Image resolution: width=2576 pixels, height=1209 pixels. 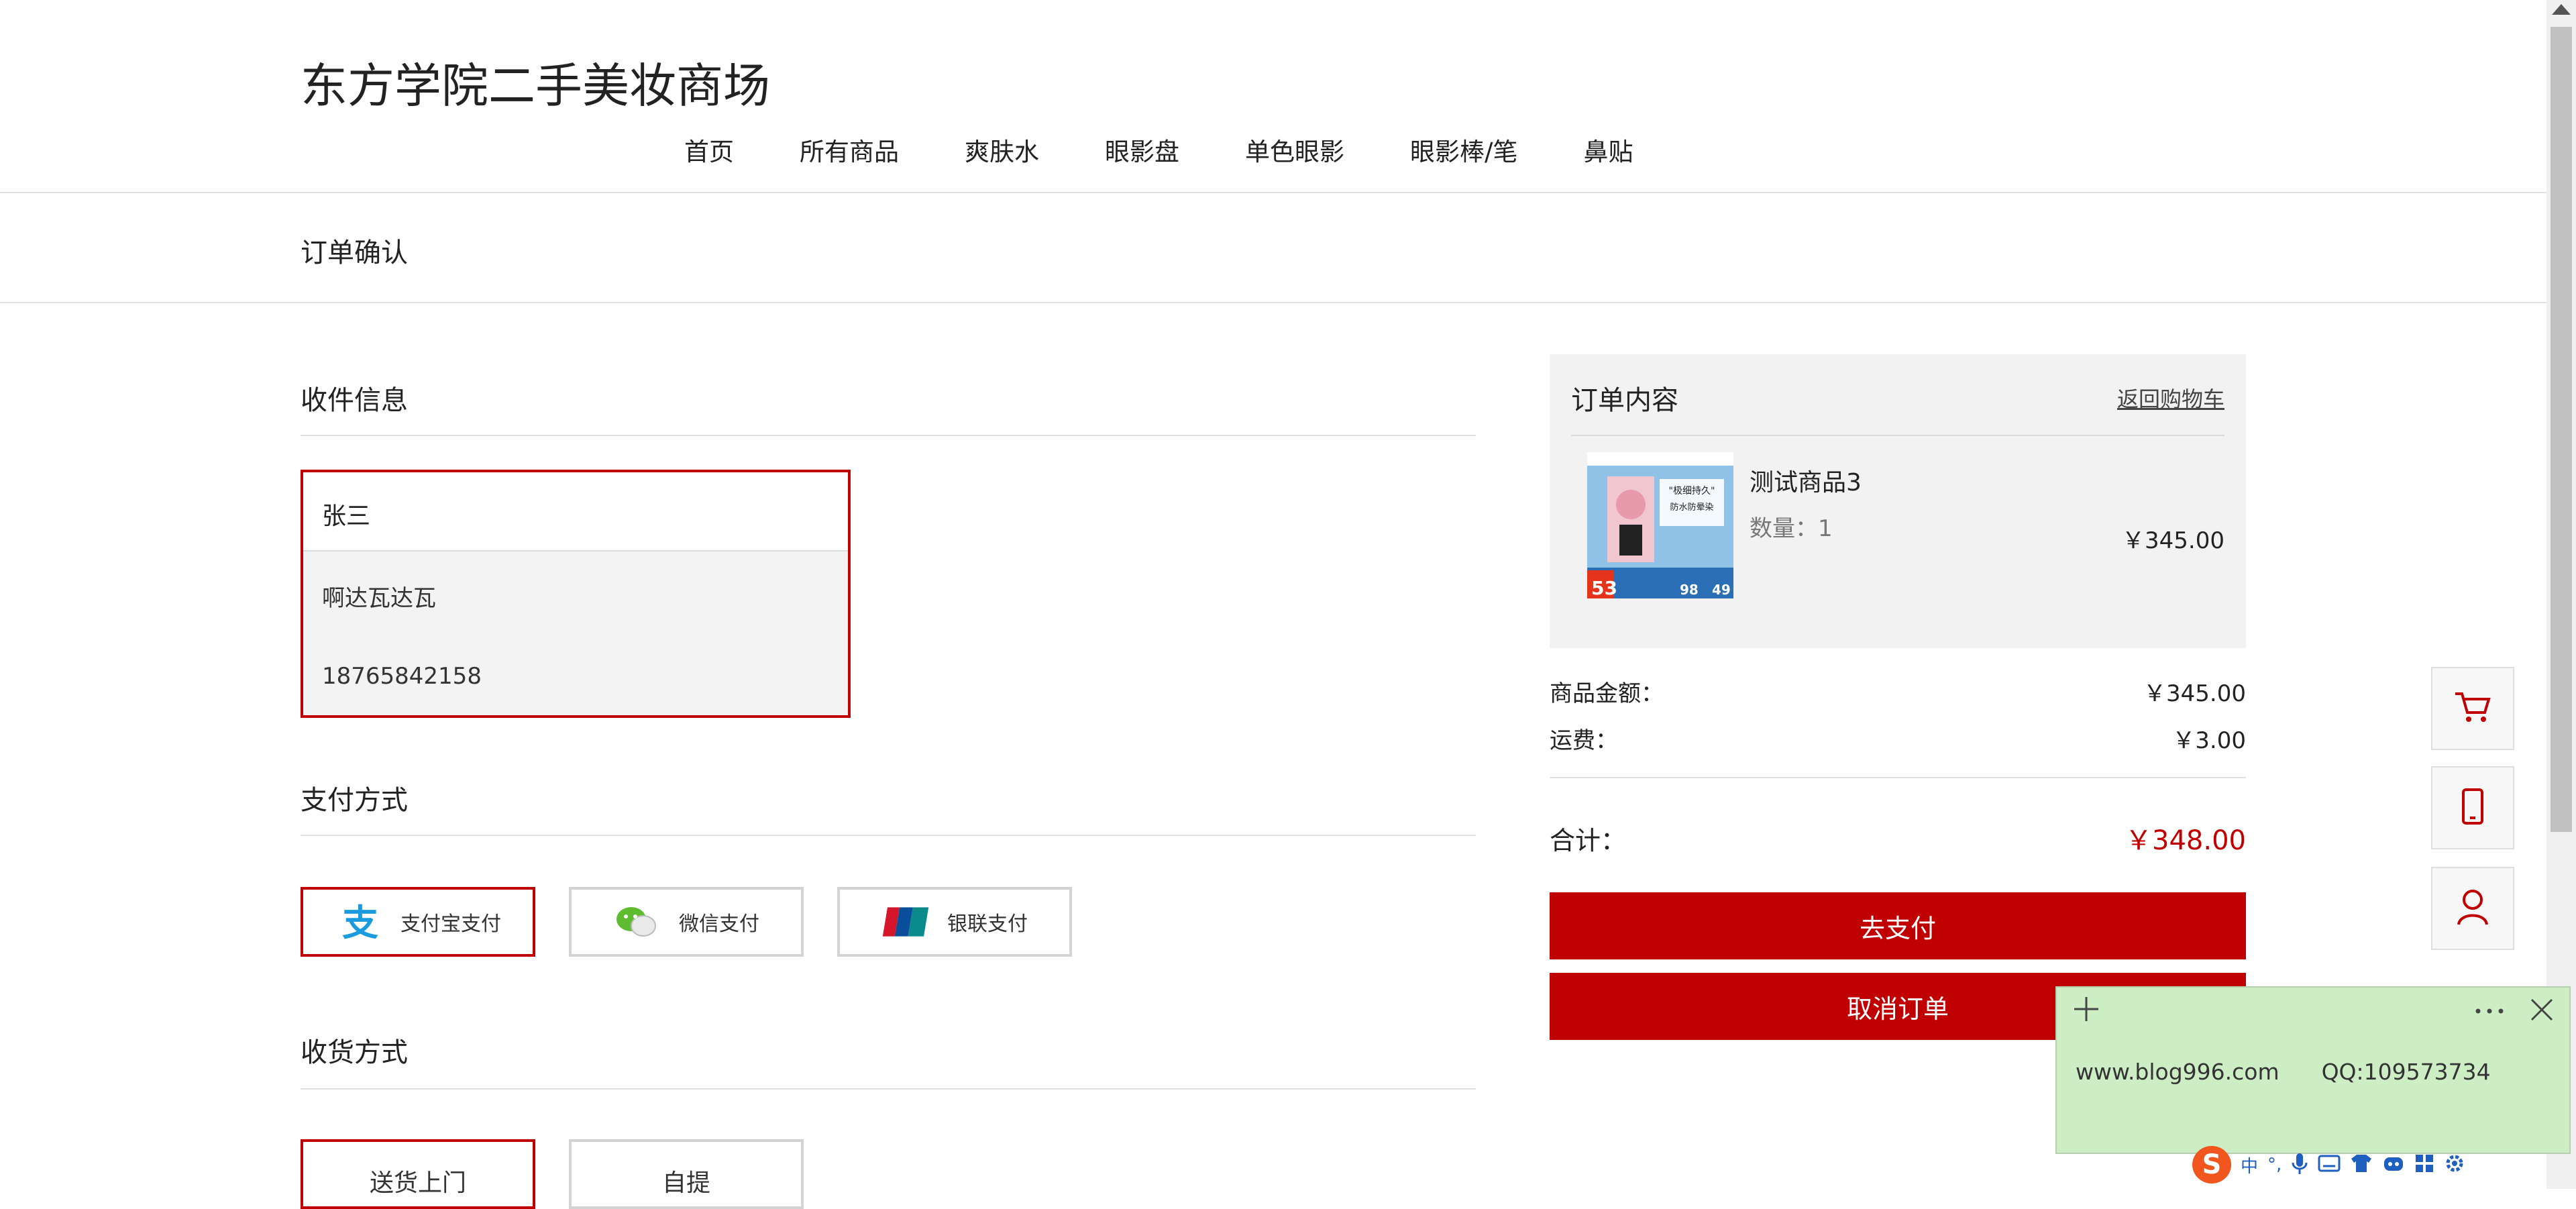 I want to click on wechat-icon, so click(x=637, y=922).